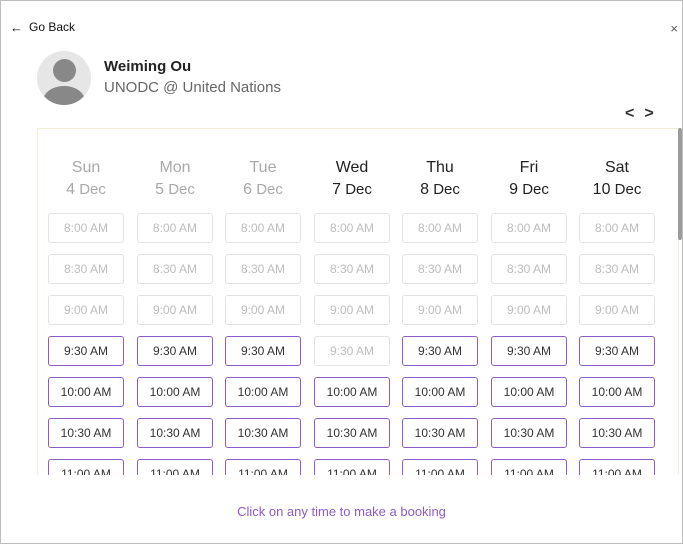 The height and width of the screenshot is (544, 683). I want to click on avatar-shoulders, so click(64, 95).